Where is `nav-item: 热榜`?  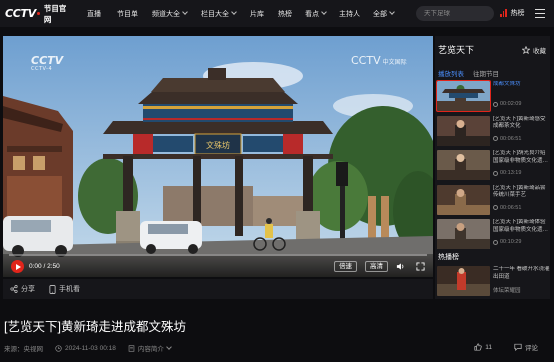
nav-item: 热榜 is located at coordinates (285, 14).